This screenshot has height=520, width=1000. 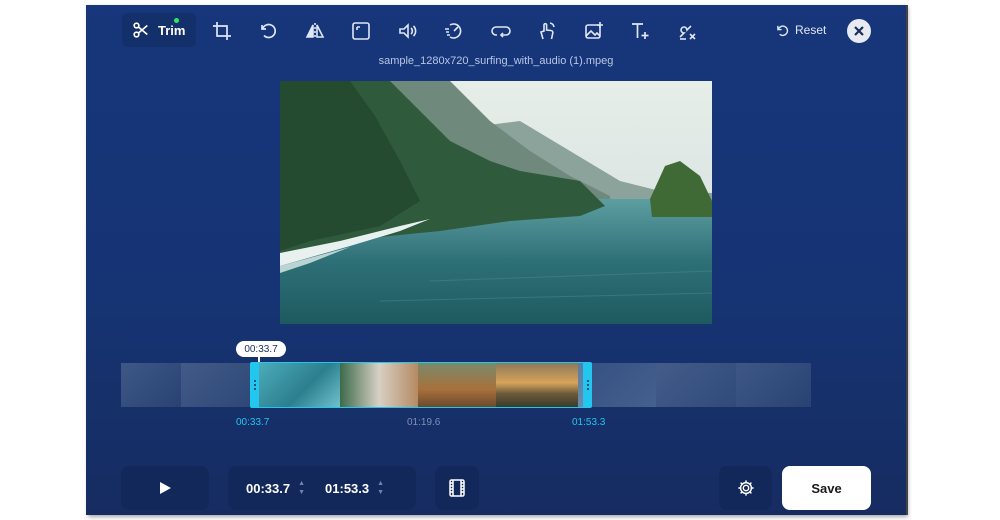 I want to click on remove-watermark-icon, so click(x=687, y=32).